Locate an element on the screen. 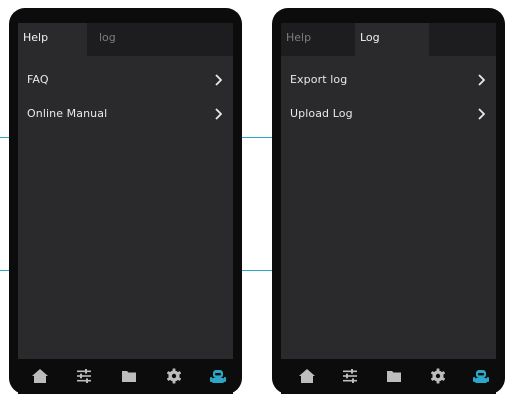  menu-item-label: Upload Log is located at coordinates (321, 113).